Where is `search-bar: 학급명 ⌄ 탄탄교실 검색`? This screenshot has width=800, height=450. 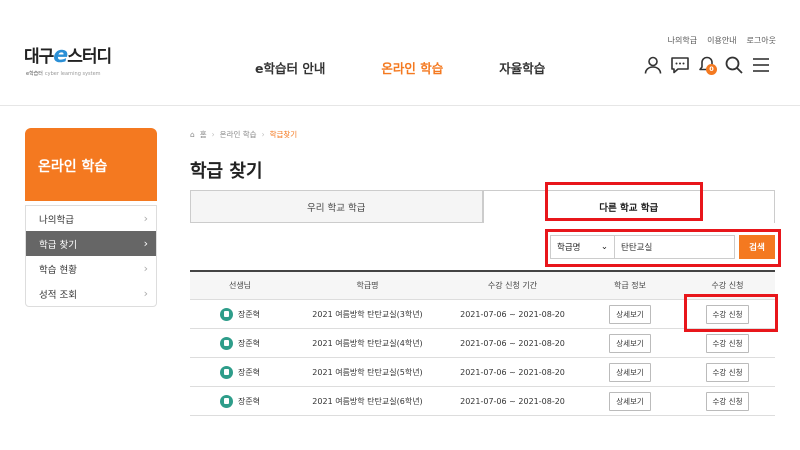
search-bar: 학급명 ⌄ 탄탄교실 검색 is located at coordinates (662, 247).